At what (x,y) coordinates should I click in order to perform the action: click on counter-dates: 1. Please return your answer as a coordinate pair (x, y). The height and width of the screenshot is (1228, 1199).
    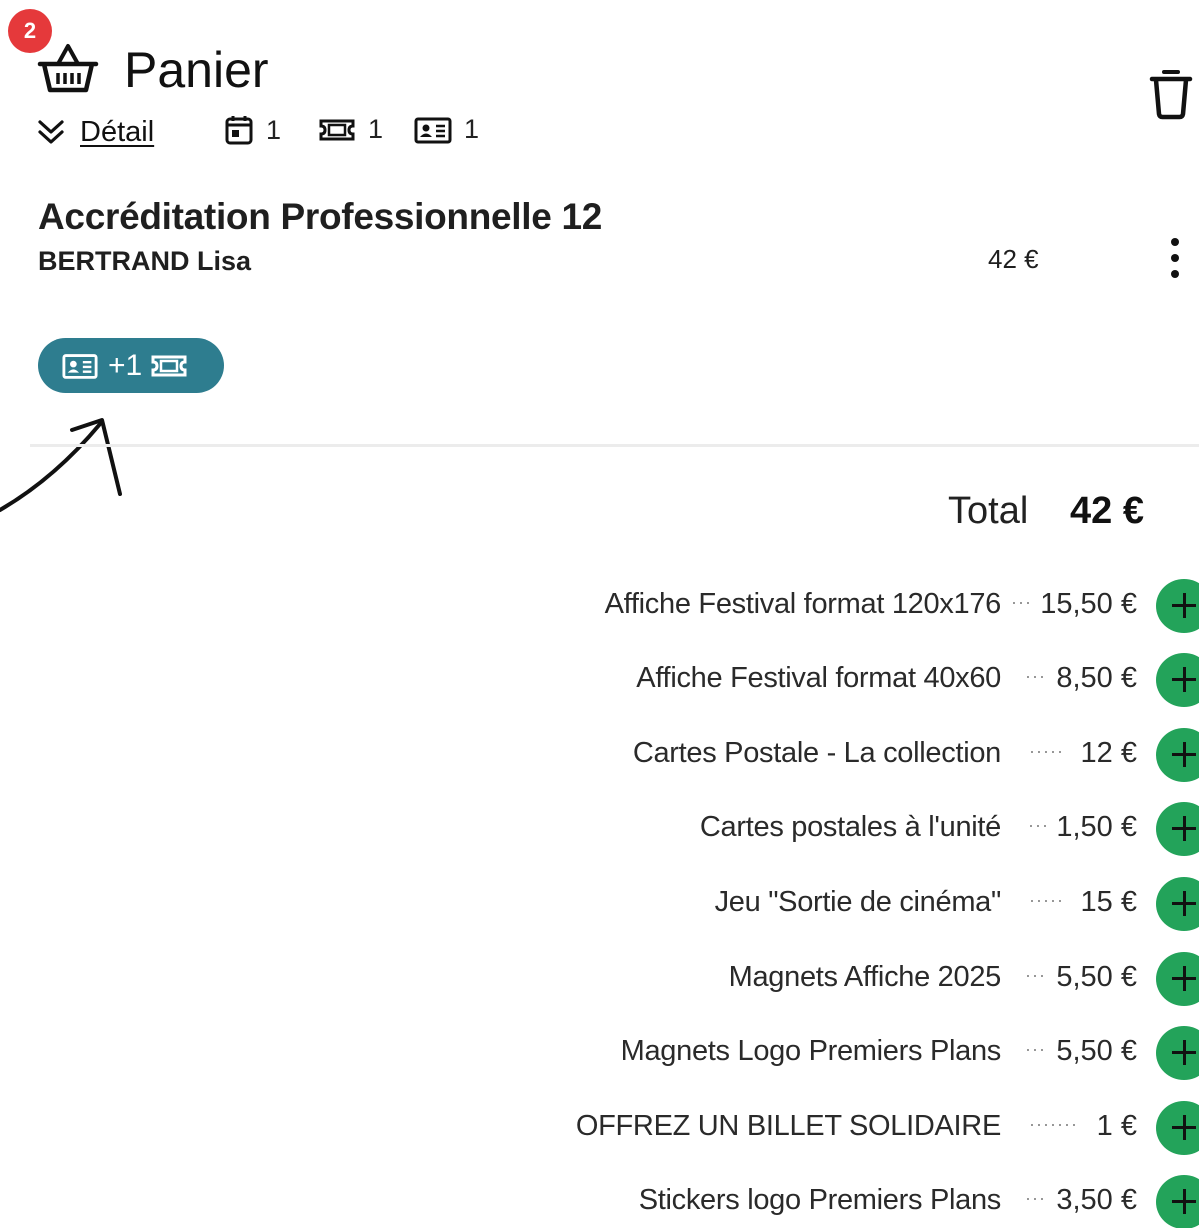
    Looking at the image, I should click on (252, 130).